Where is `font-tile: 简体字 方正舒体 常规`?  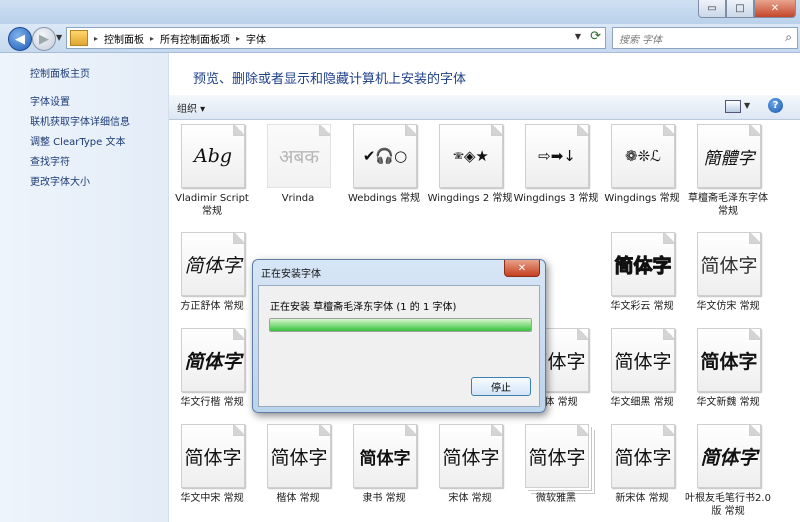
font-tile: 简体字 方正舒体 常规 is located at coordinates (212, 276).